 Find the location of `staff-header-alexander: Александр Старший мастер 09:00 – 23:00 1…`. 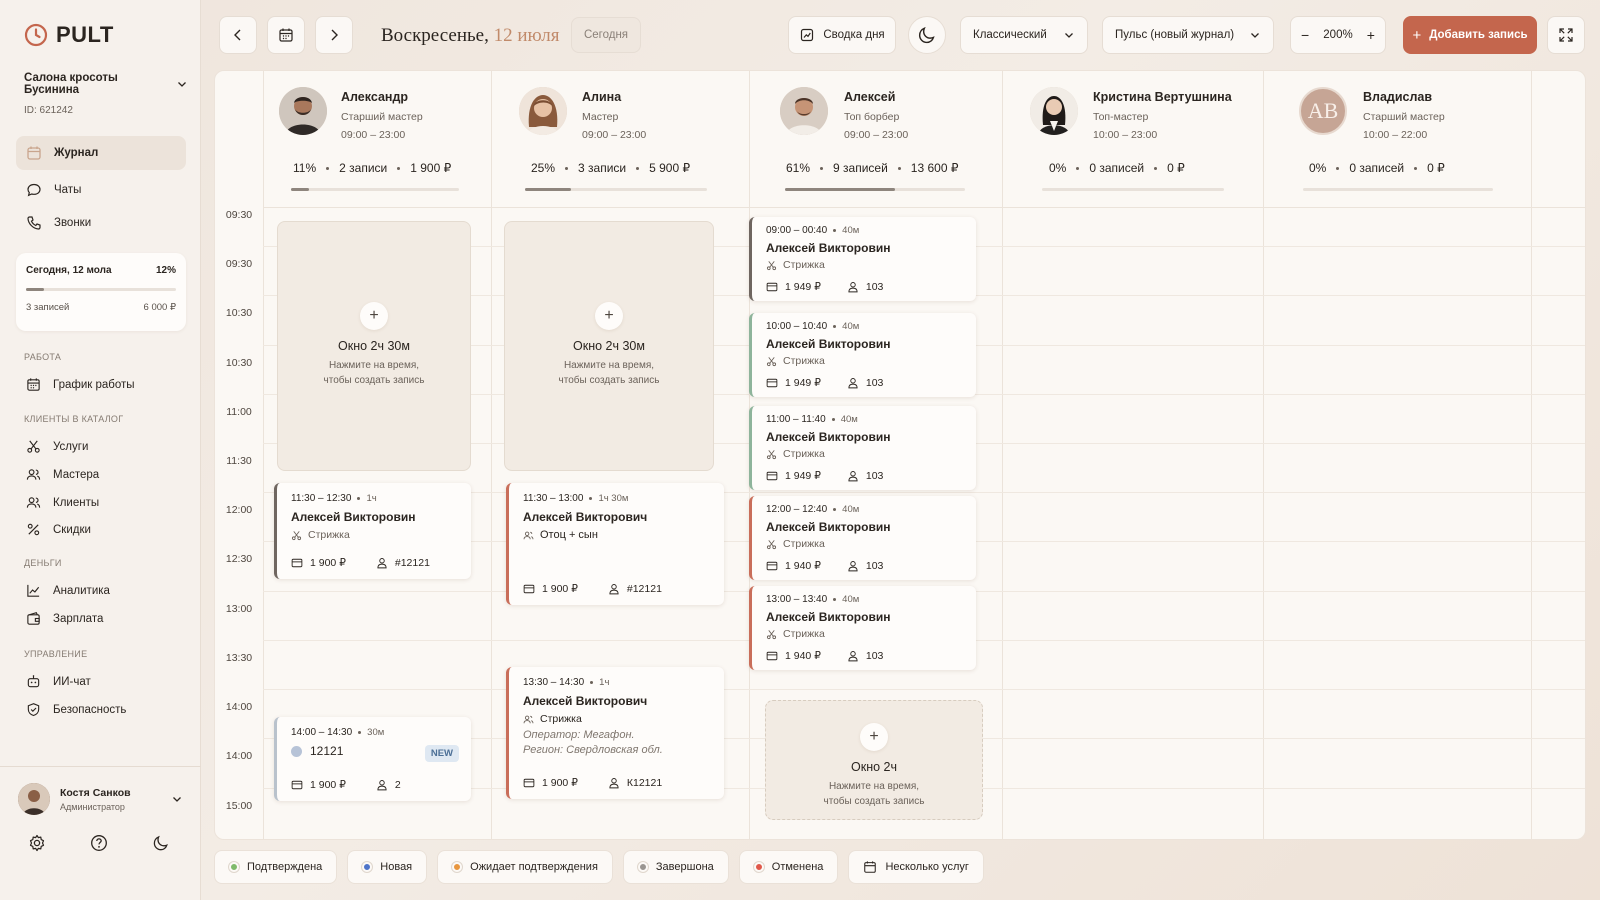

staff-header-alexander: Александр Старший мастер 09:00 – 23:00 1… is located at coordinates (377, 139).